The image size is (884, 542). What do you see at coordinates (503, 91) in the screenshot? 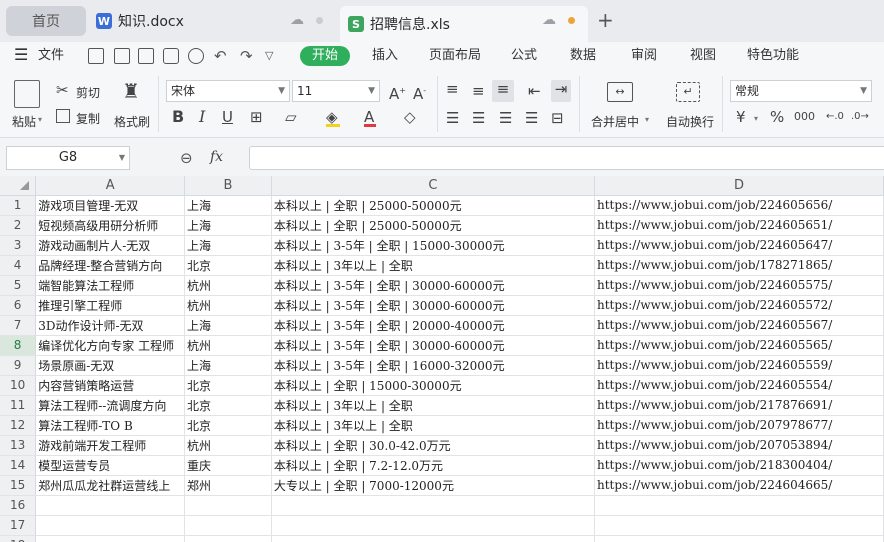
I see `align-bottom-icon: ≡` at bounding box center [503, 91].